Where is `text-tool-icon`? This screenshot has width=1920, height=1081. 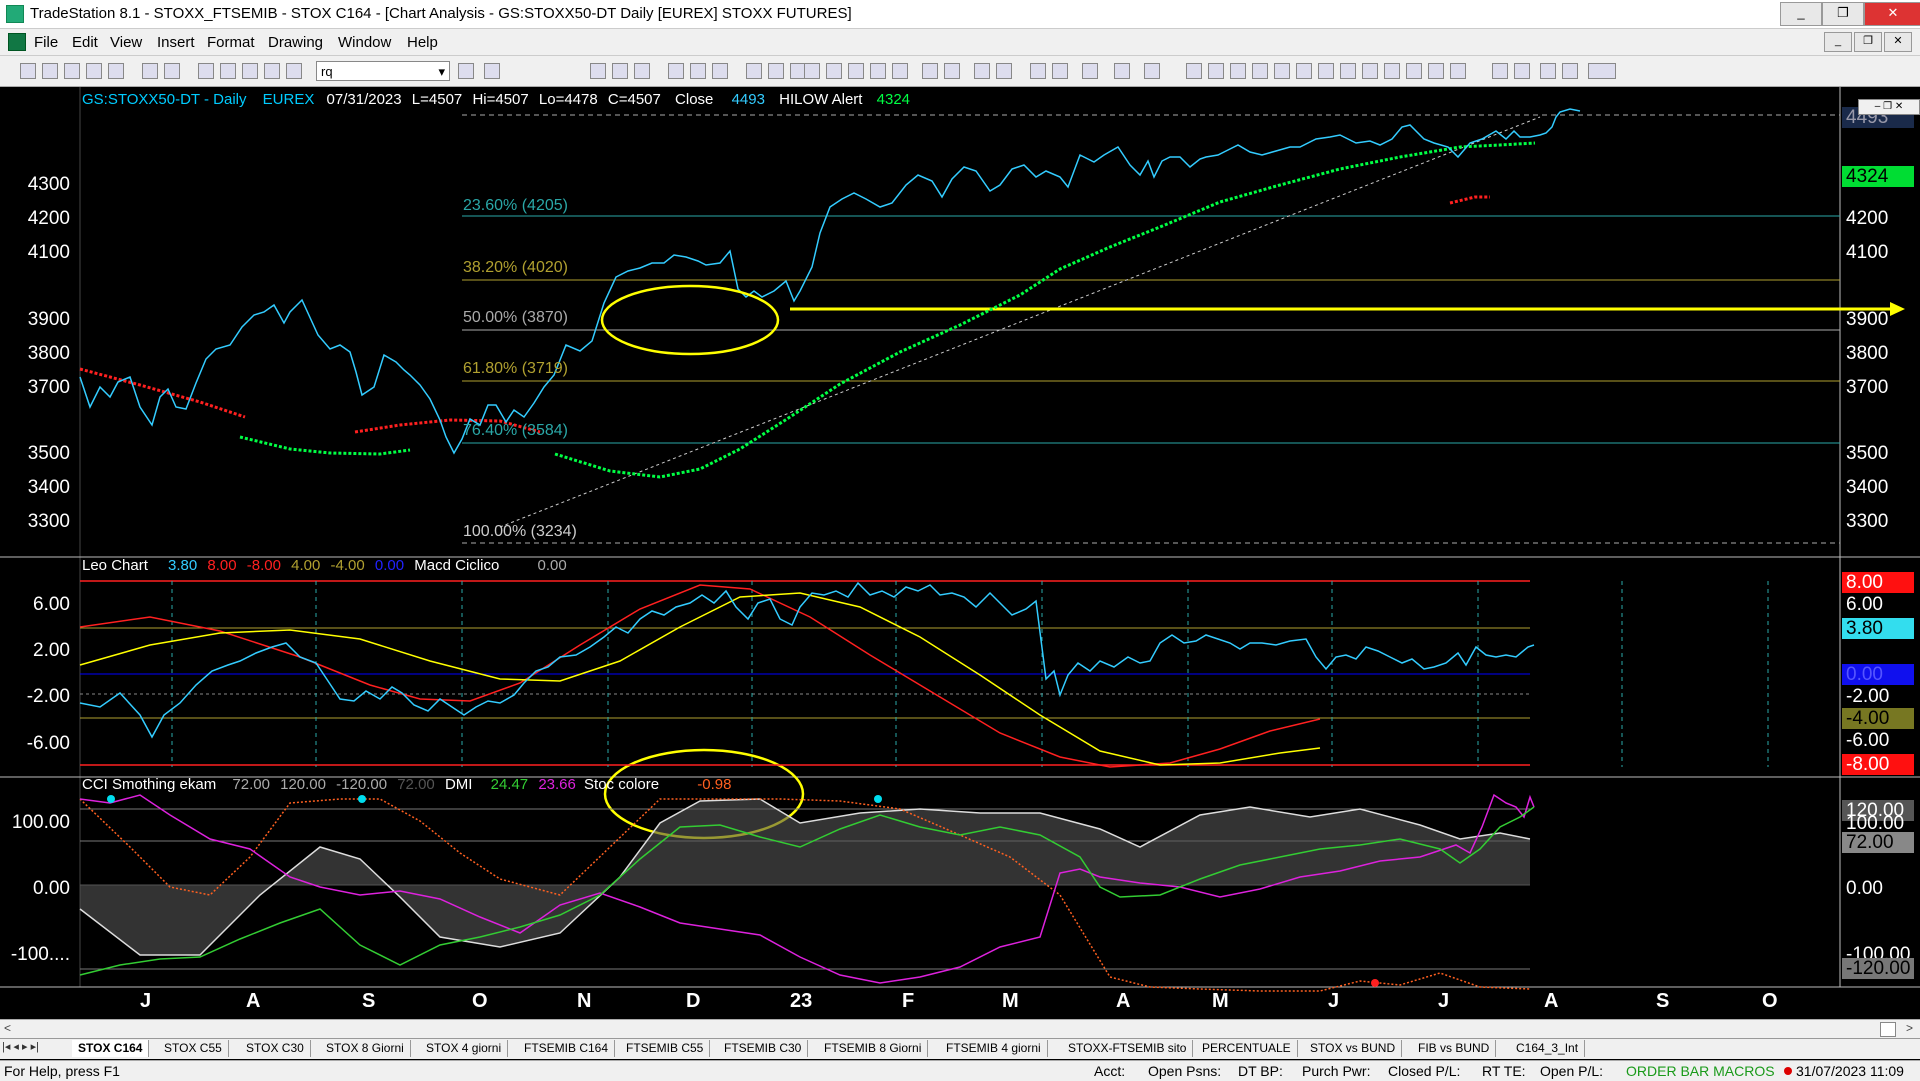
text-tool-icon is located at coordinates (1602, 71).